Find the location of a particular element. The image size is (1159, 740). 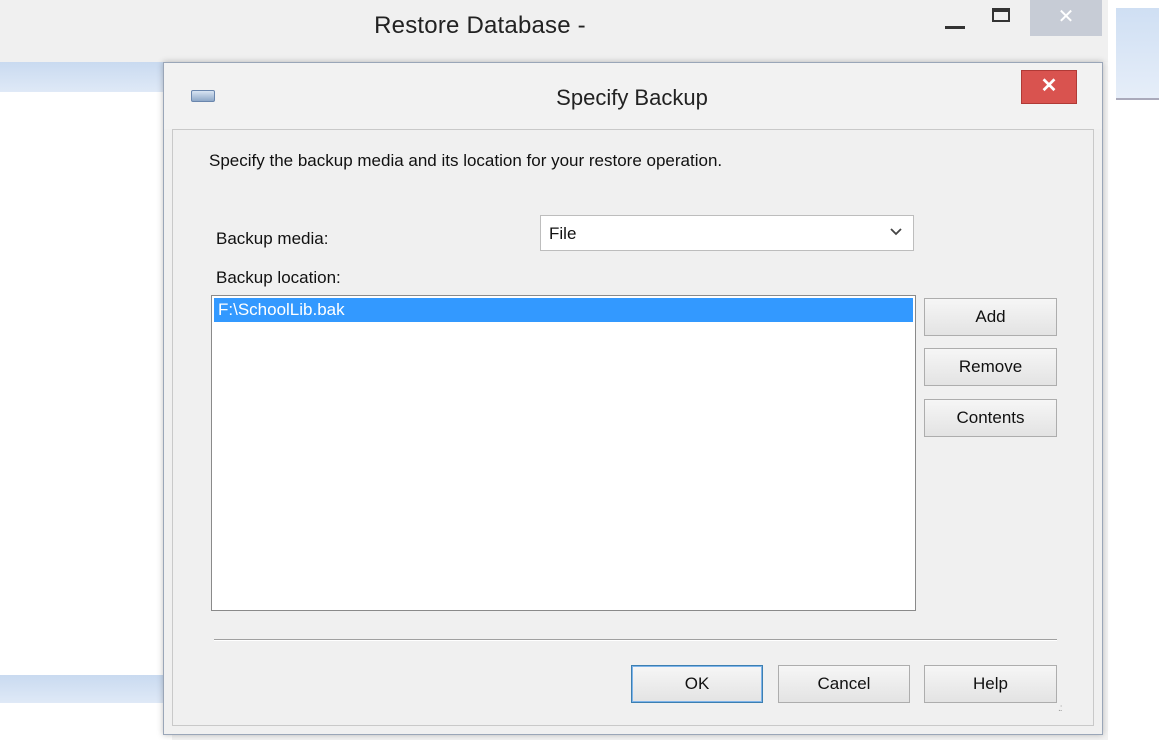

close-button: ✕ is located at coordinates (1049, 87).